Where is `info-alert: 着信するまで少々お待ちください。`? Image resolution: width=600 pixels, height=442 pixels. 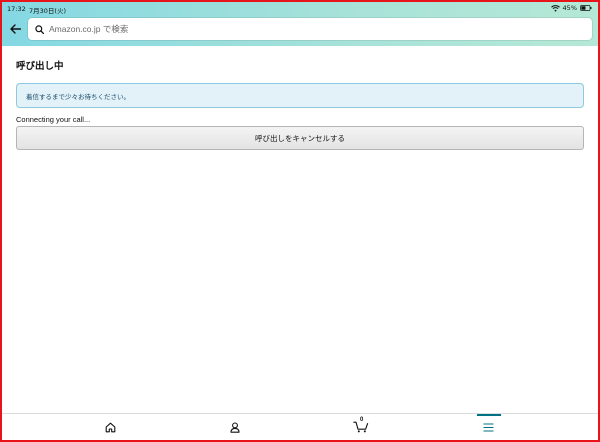
info-alert: 着信するまで少々お待ちください。 is located at coordinates (300, 95).